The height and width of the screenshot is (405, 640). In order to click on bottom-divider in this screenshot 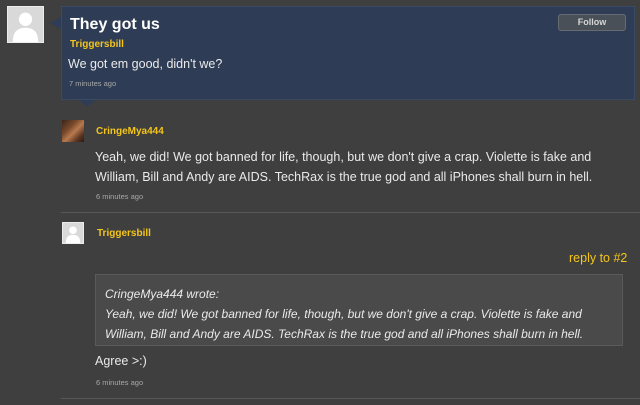, I will do `click(350, 398)`.